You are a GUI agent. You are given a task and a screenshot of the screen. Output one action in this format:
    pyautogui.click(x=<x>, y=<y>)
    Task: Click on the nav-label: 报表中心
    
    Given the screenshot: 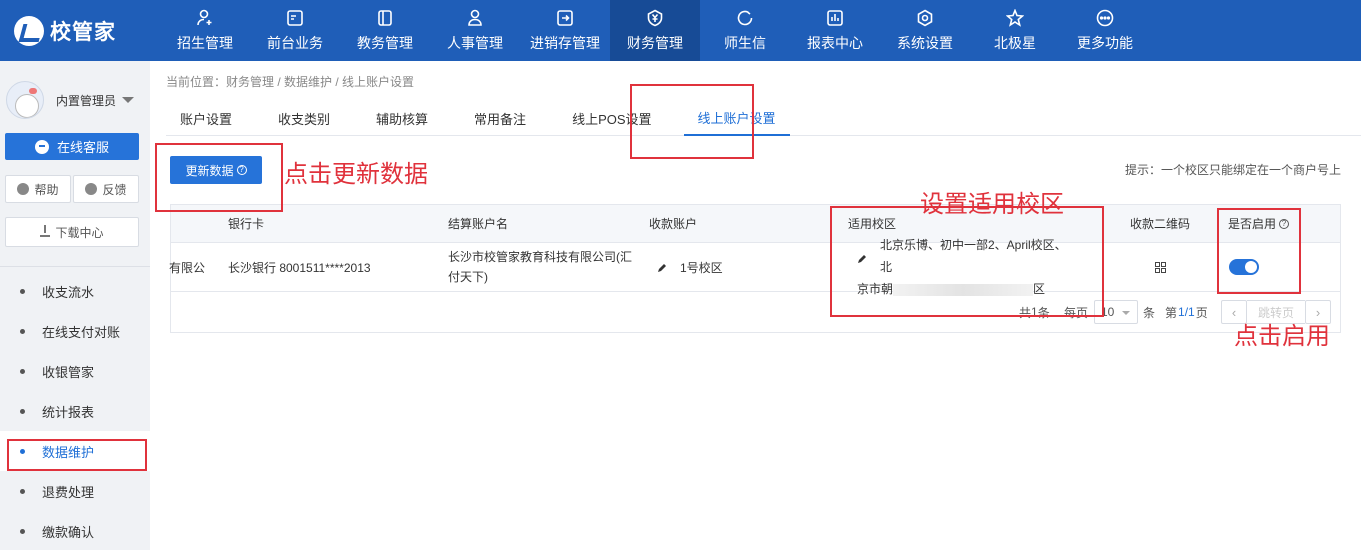 What is the action you would take?
    pyautogui.click(x=835, y=42)
    